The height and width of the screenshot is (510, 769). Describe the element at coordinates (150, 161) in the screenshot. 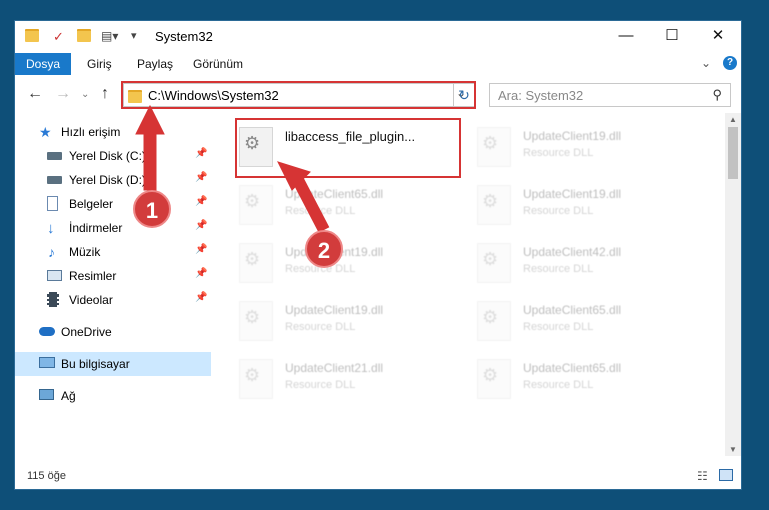

I see `arrow-1-shaft` at that location.